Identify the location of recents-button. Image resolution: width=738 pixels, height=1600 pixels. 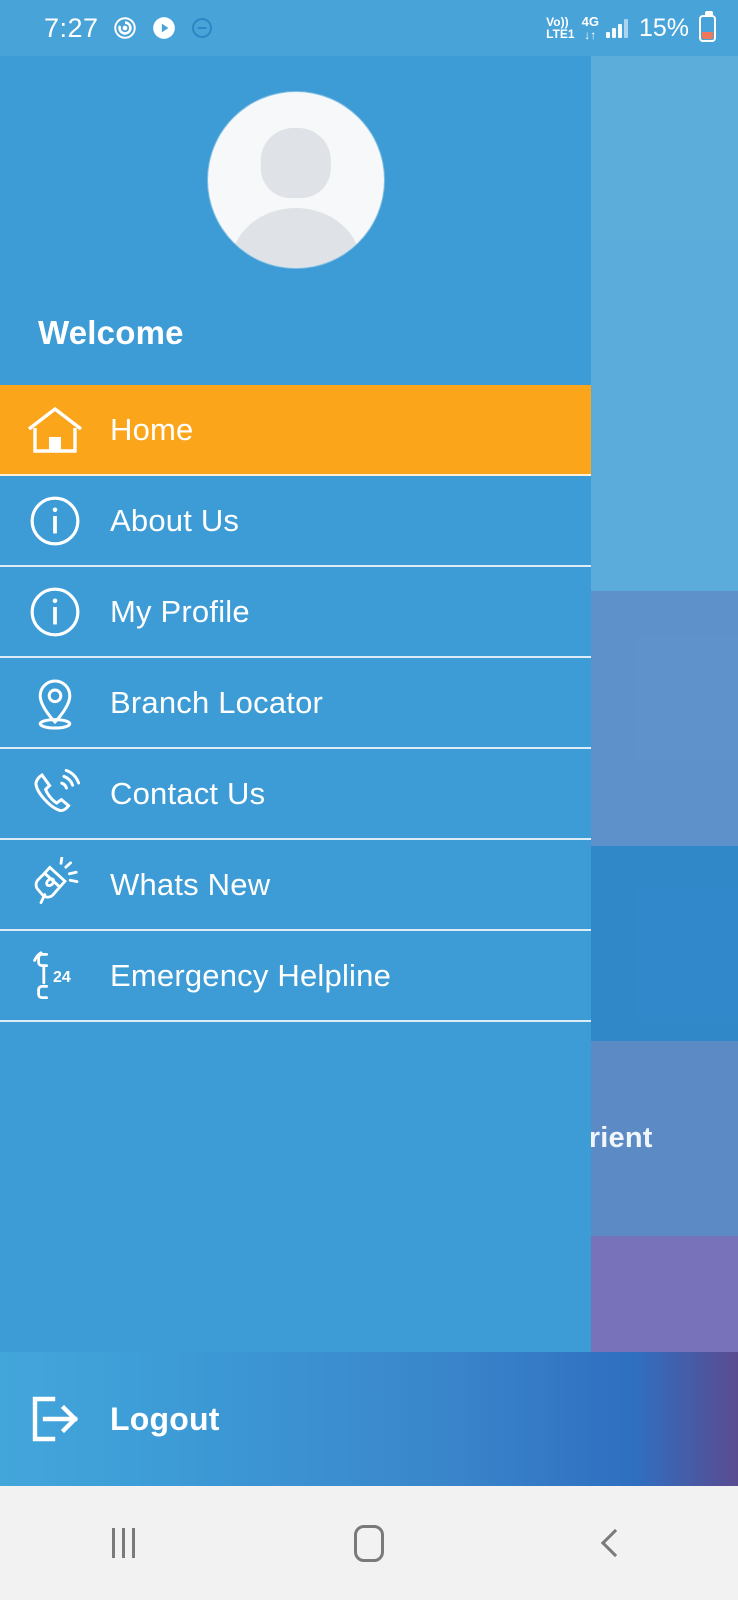
(123, 1543).